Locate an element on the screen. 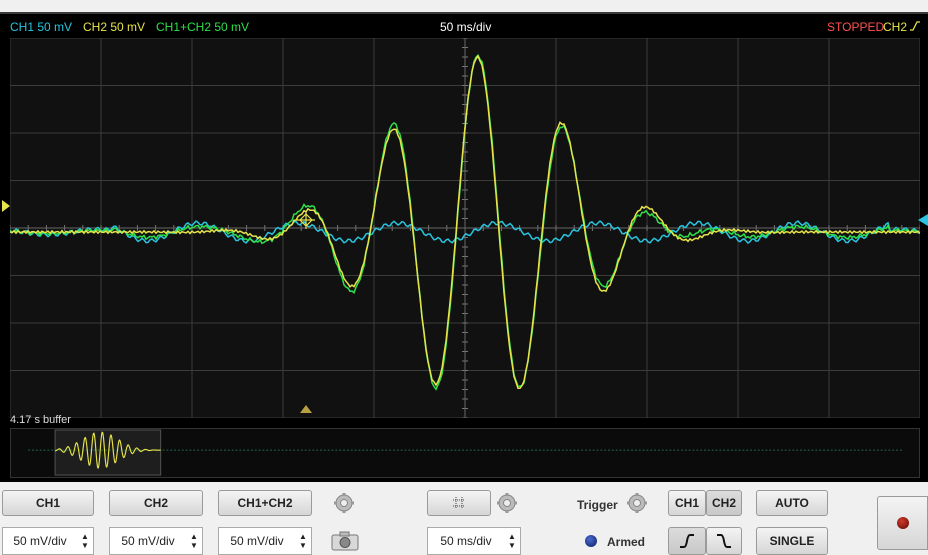  trigger-position-marker is located at coordinates (306, 409).